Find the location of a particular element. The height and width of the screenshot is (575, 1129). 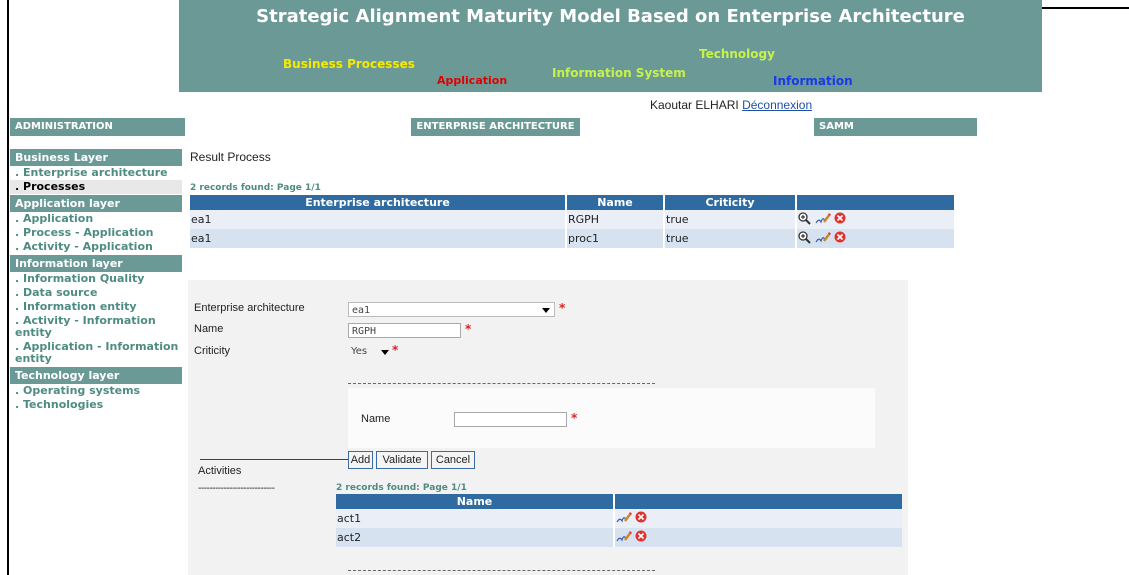

sidebar-item-processes: . Processes is located at coordinates (96, 187).